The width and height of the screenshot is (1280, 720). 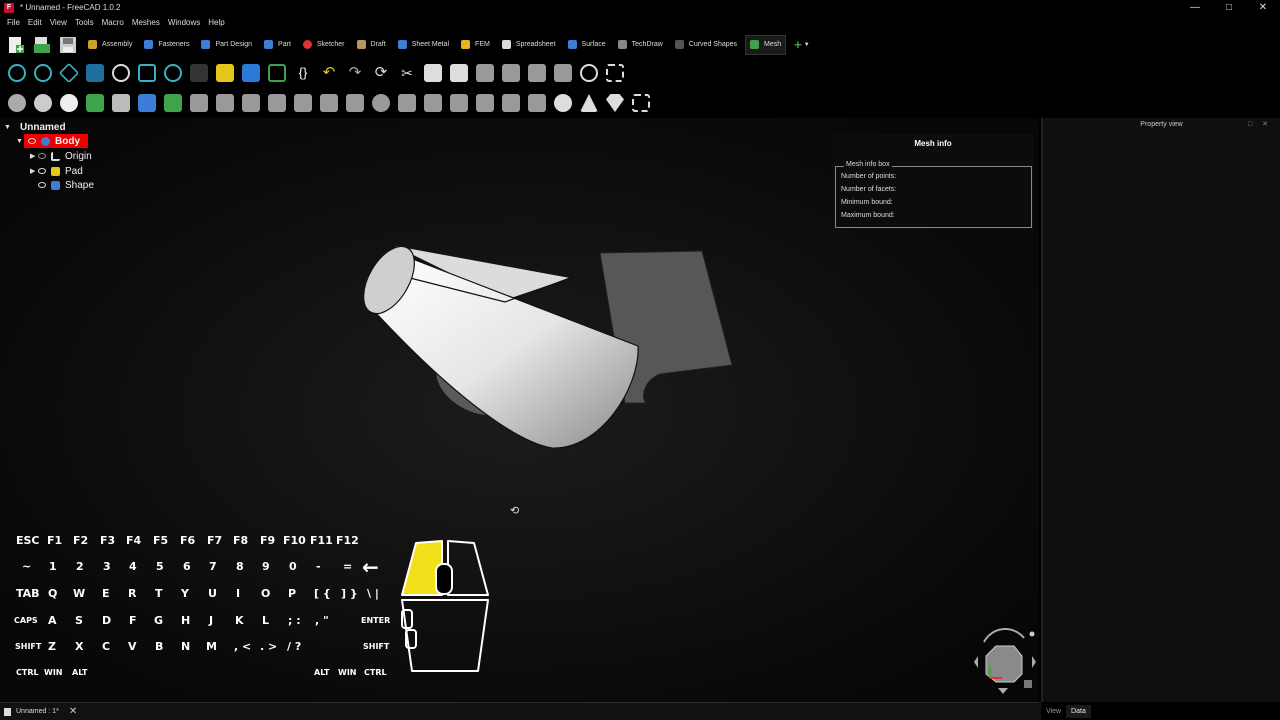 I want to click on mesh-tool-l-icon, so click(x=485, y=103).